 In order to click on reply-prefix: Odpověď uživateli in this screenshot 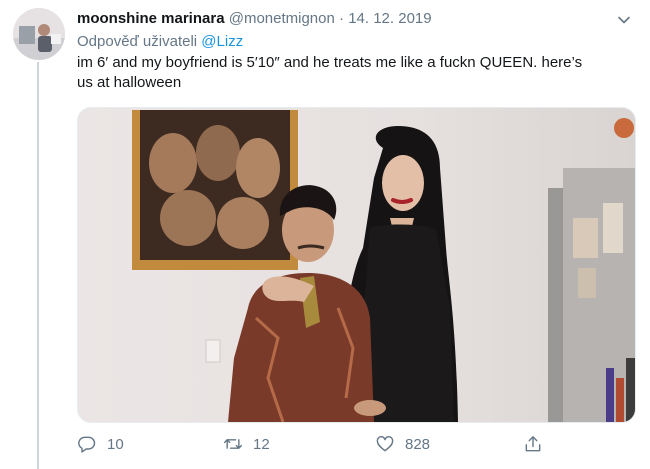, I will do `click(137, 41)`.